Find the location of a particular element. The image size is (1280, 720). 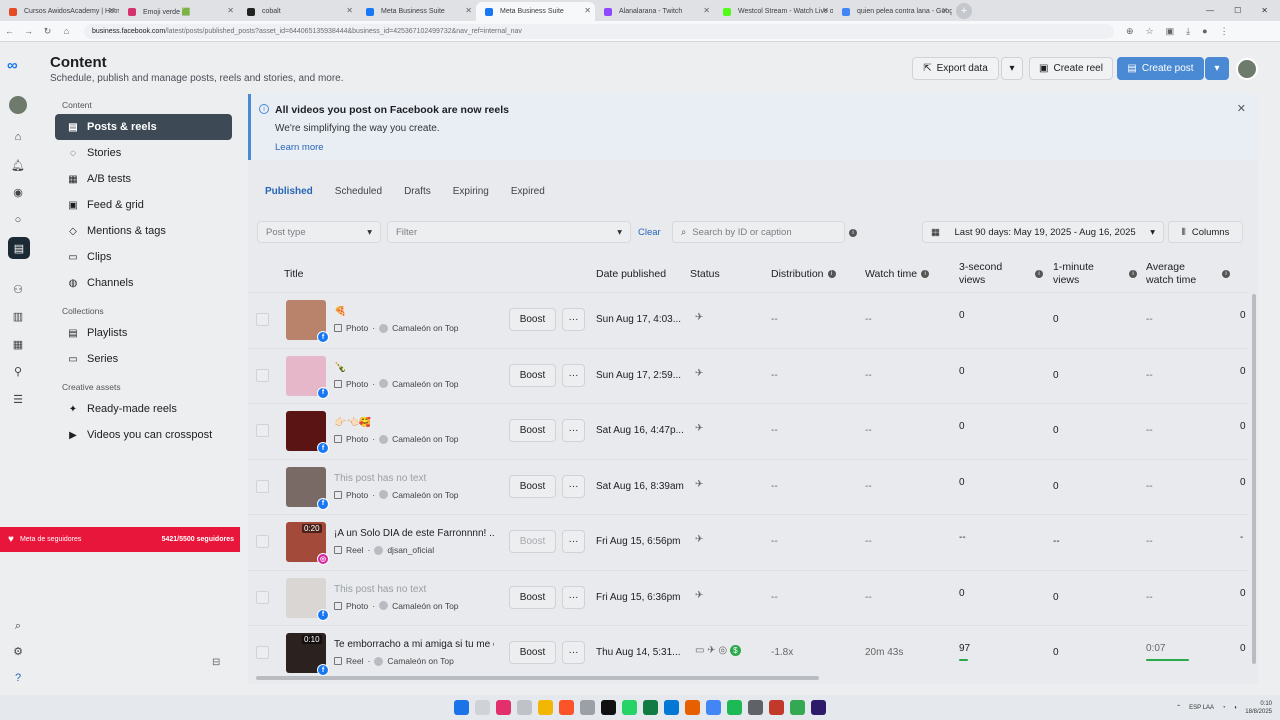

ads-icon: ▦ is located at coordinates (18, 344).